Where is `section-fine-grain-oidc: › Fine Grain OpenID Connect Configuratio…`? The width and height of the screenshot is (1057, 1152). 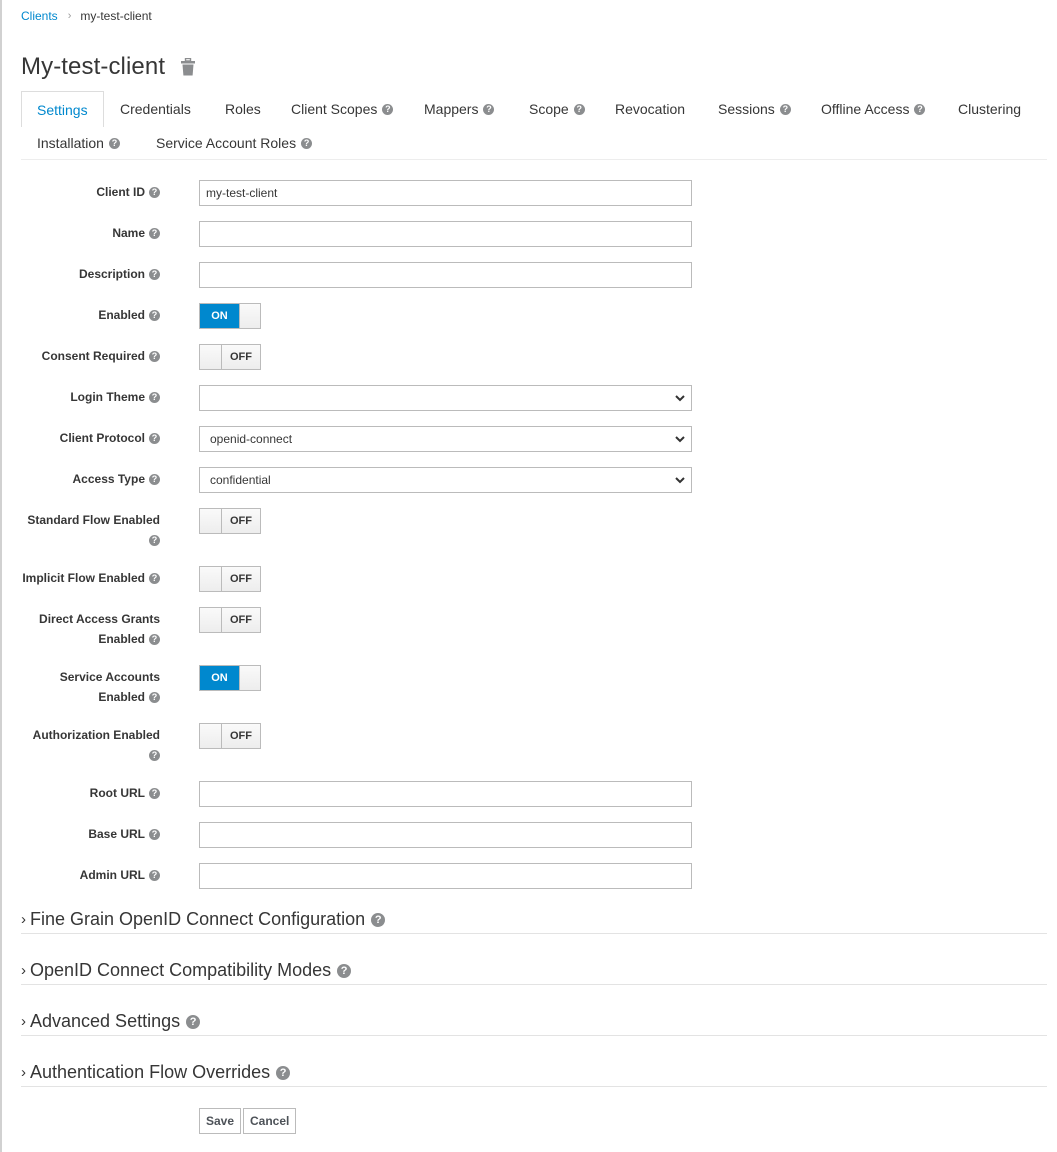 section-fine-grain-oidc: › Fine Grain OpenID Connect Configuratio… is located at coordinates (534, 920).